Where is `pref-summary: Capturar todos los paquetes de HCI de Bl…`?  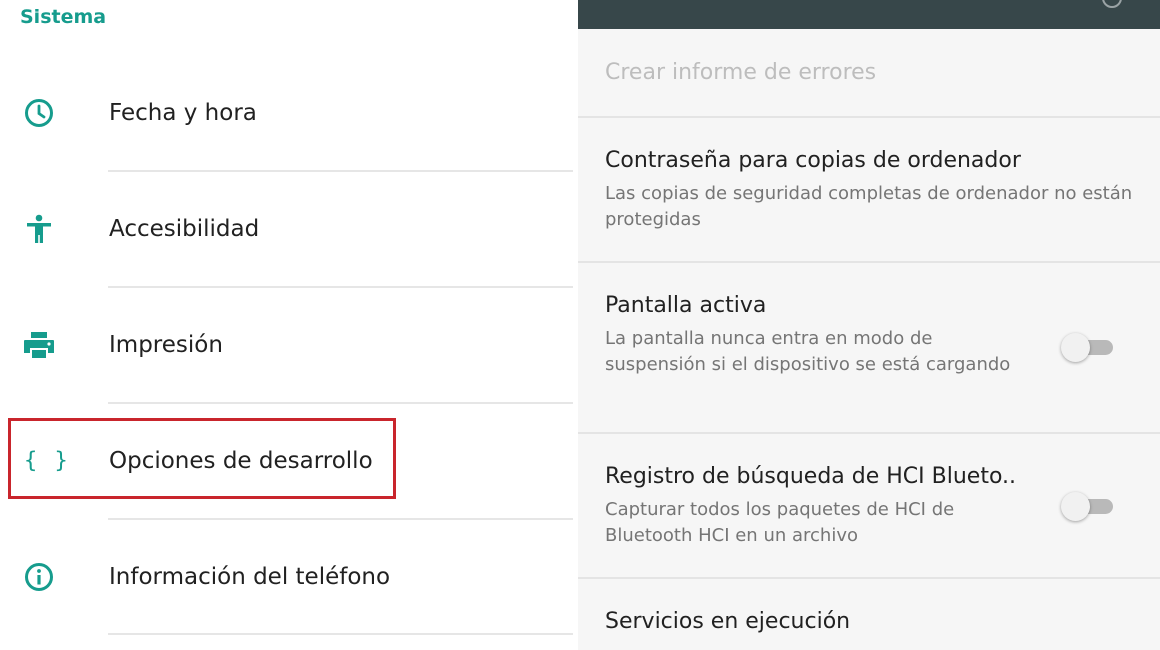
pref-summary: Capturar todos los paquetes de HCI de Bl… is located at coordinates (780, 522).